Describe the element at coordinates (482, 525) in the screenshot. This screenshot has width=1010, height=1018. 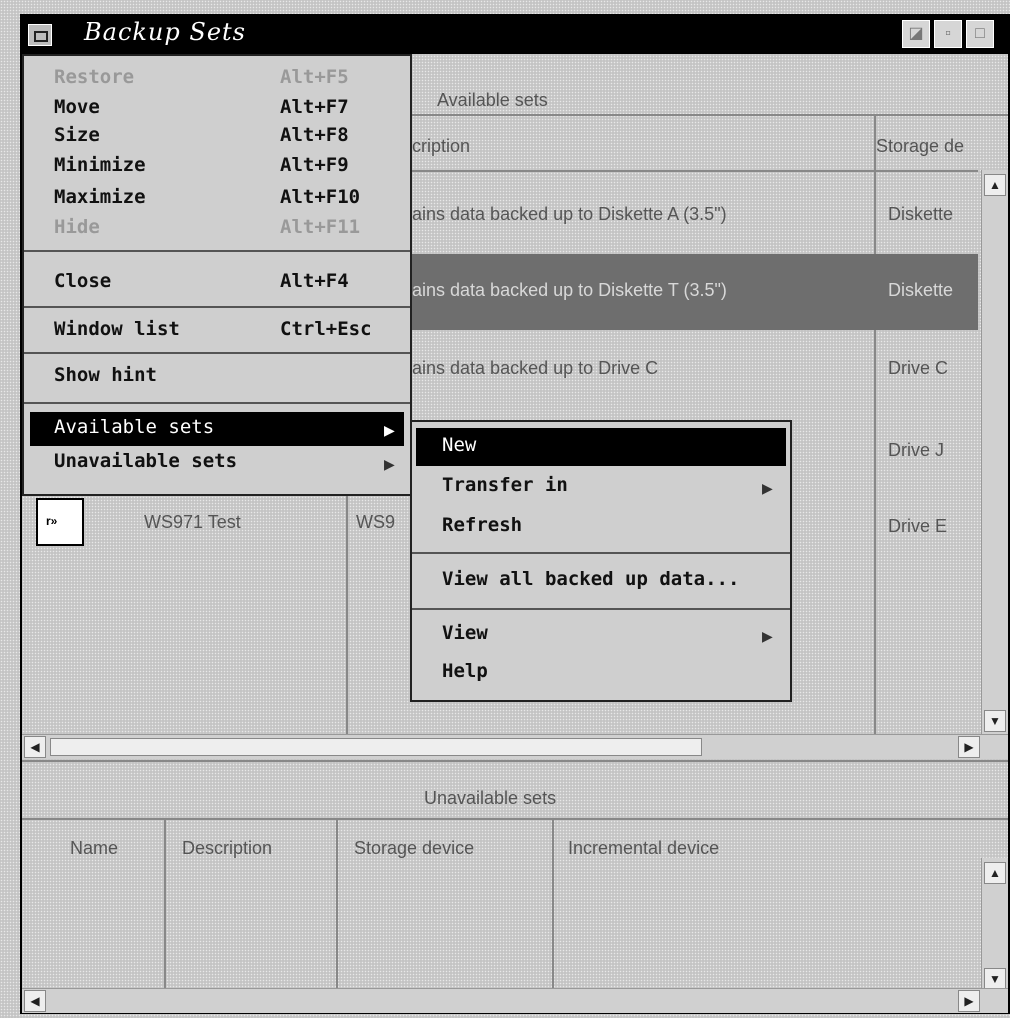
I see `submenu-refresh: Refresh` at that location.